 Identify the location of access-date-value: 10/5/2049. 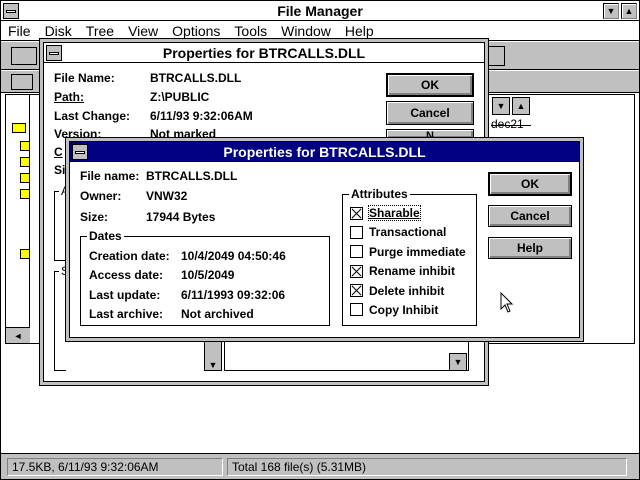
(208, 275).